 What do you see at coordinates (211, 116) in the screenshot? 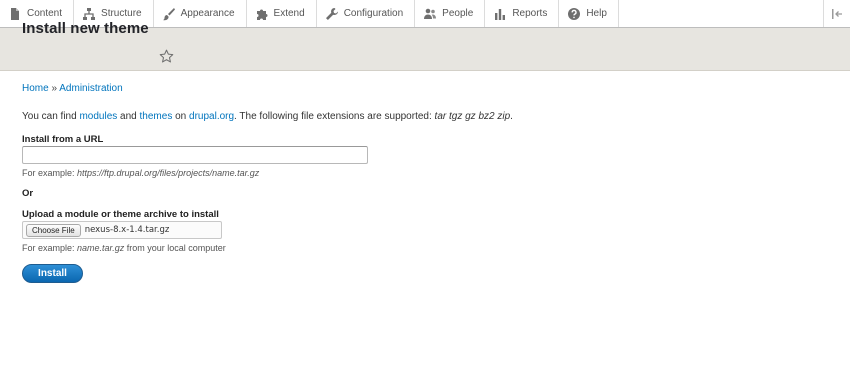
I see `drupal-org-link: drupal.org` at bounding box center [211, 116].